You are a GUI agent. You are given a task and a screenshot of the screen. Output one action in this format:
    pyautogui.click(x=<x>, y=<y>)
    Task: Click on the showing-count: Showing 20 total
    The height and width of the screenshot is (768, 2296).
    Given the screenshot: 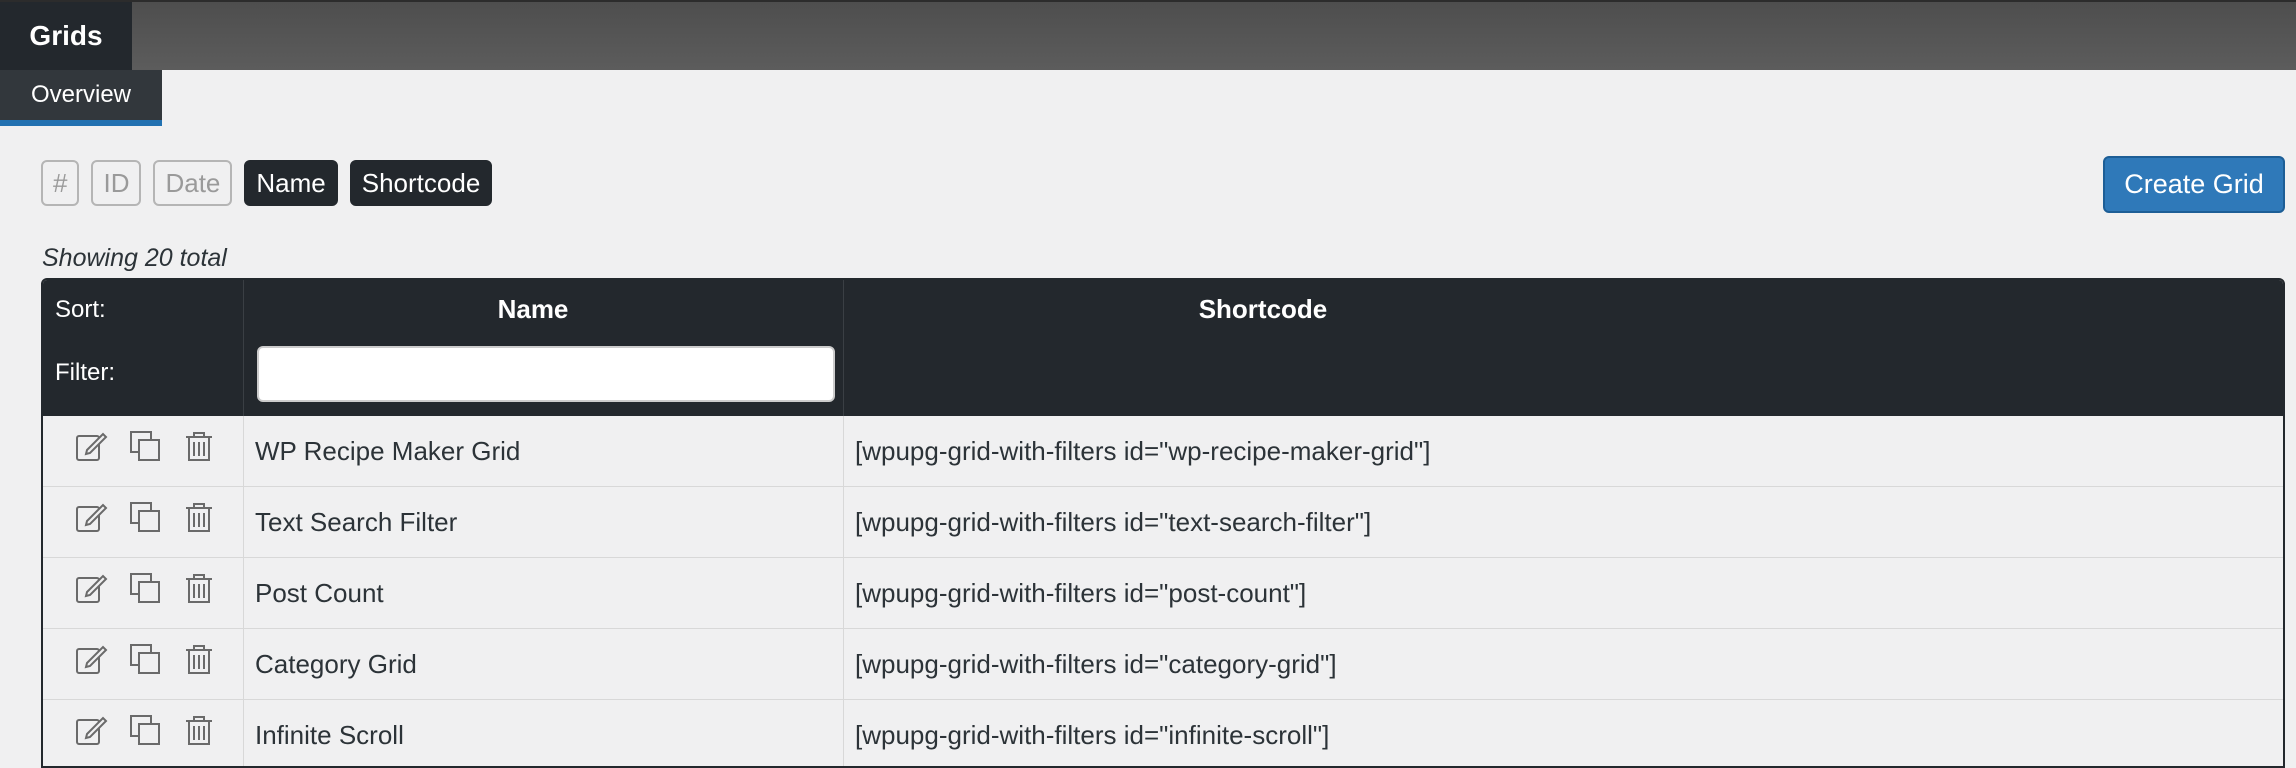 What is the action you would take?
    pyautogui.click(x=134, y=258)
    